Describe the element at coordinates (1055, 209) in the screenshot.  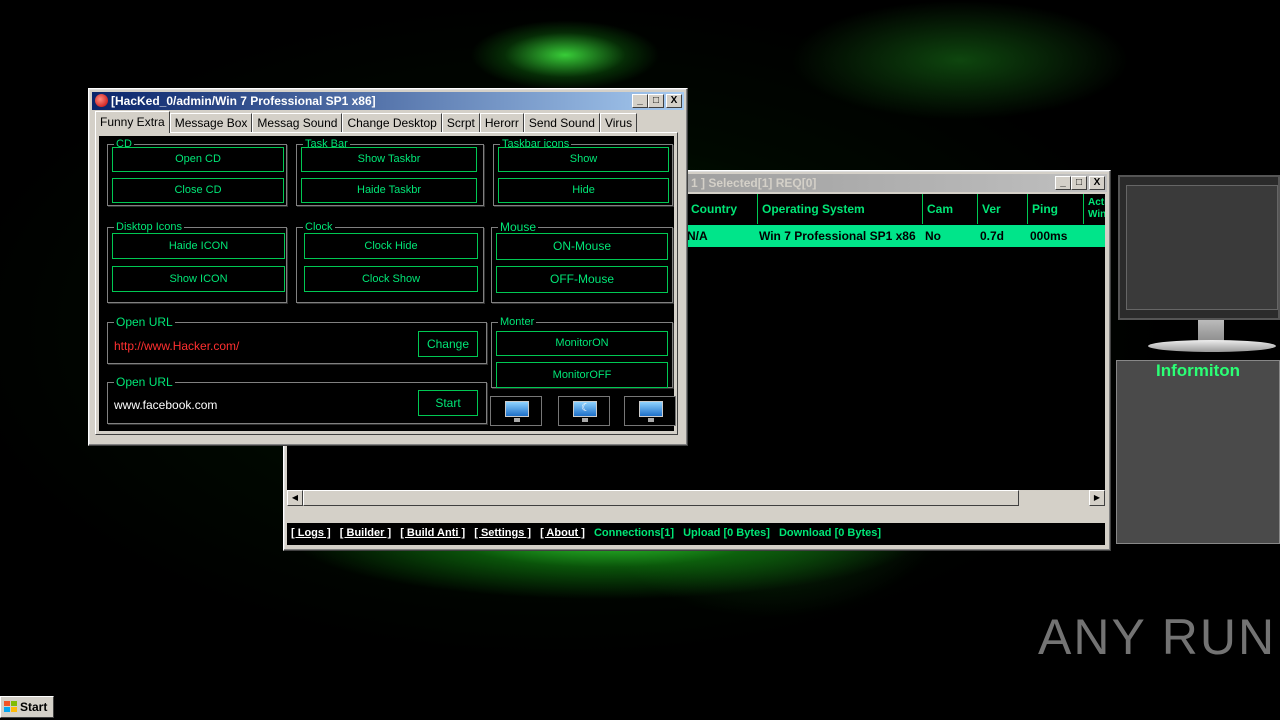
I see `column-ping: Ping` at that location.